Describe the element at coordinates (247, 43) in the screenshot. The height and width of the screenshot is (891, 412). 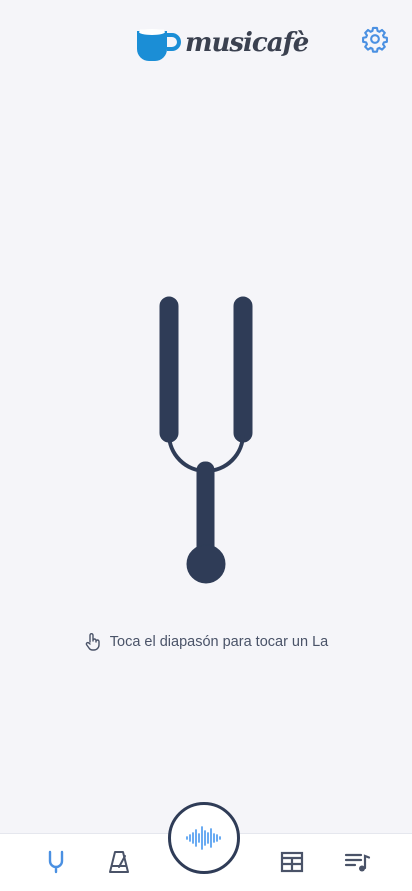
I see `brand-name: musicafè` at that location.